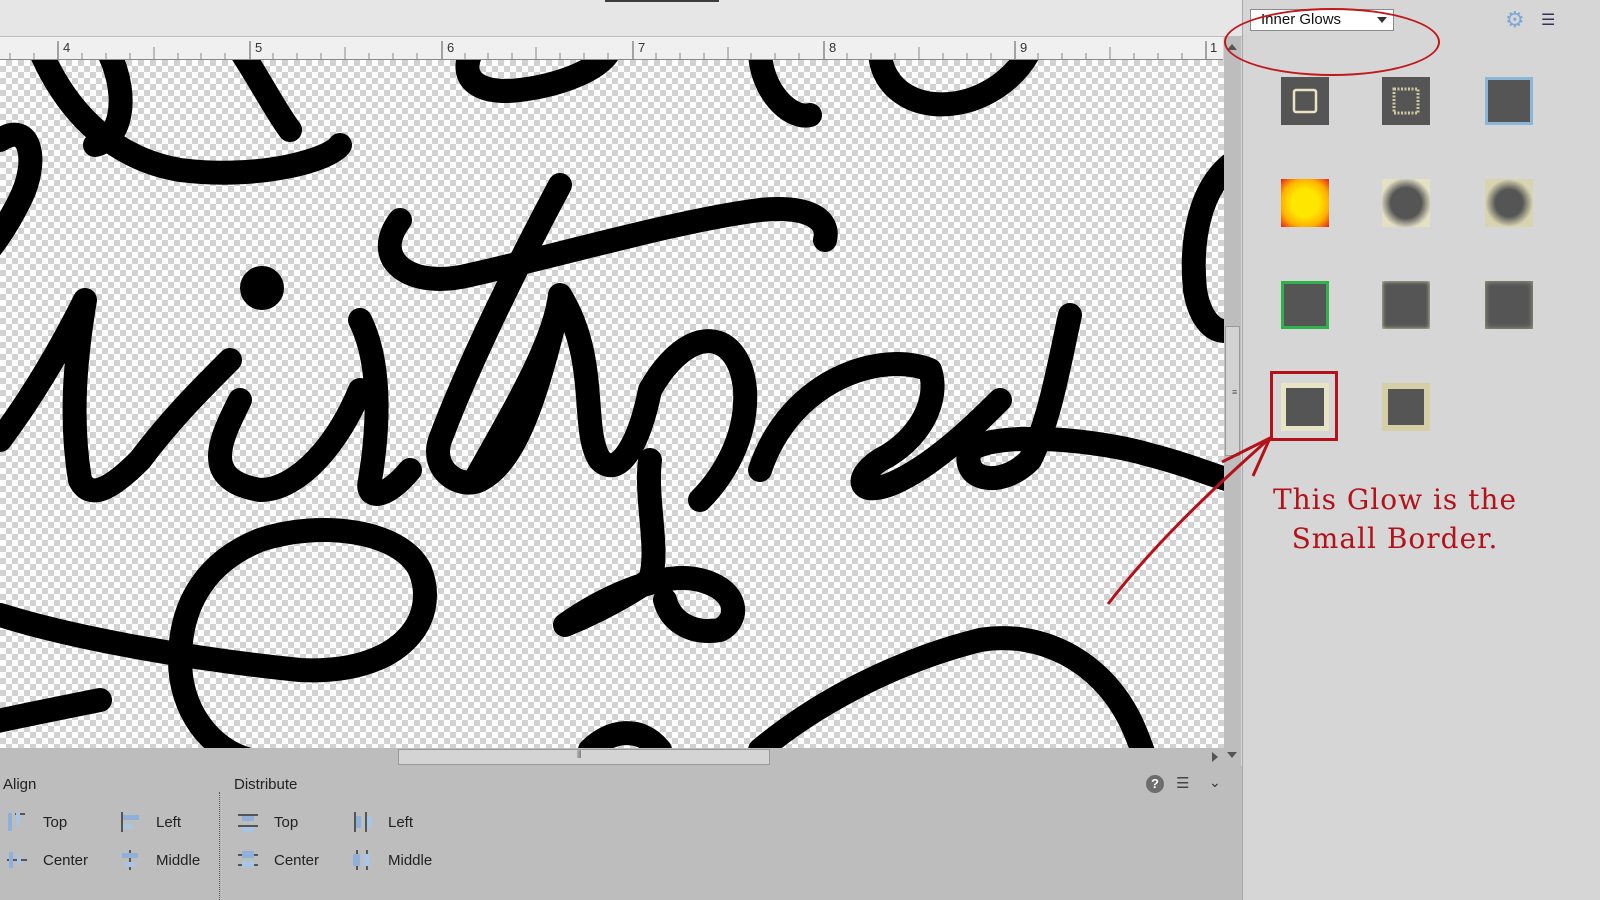 The width and height of the screenshot is (1600, 900). Describe the element at coordinates (642, 47) in the screenshot. I see `ruler-label-7: 7` at that location.